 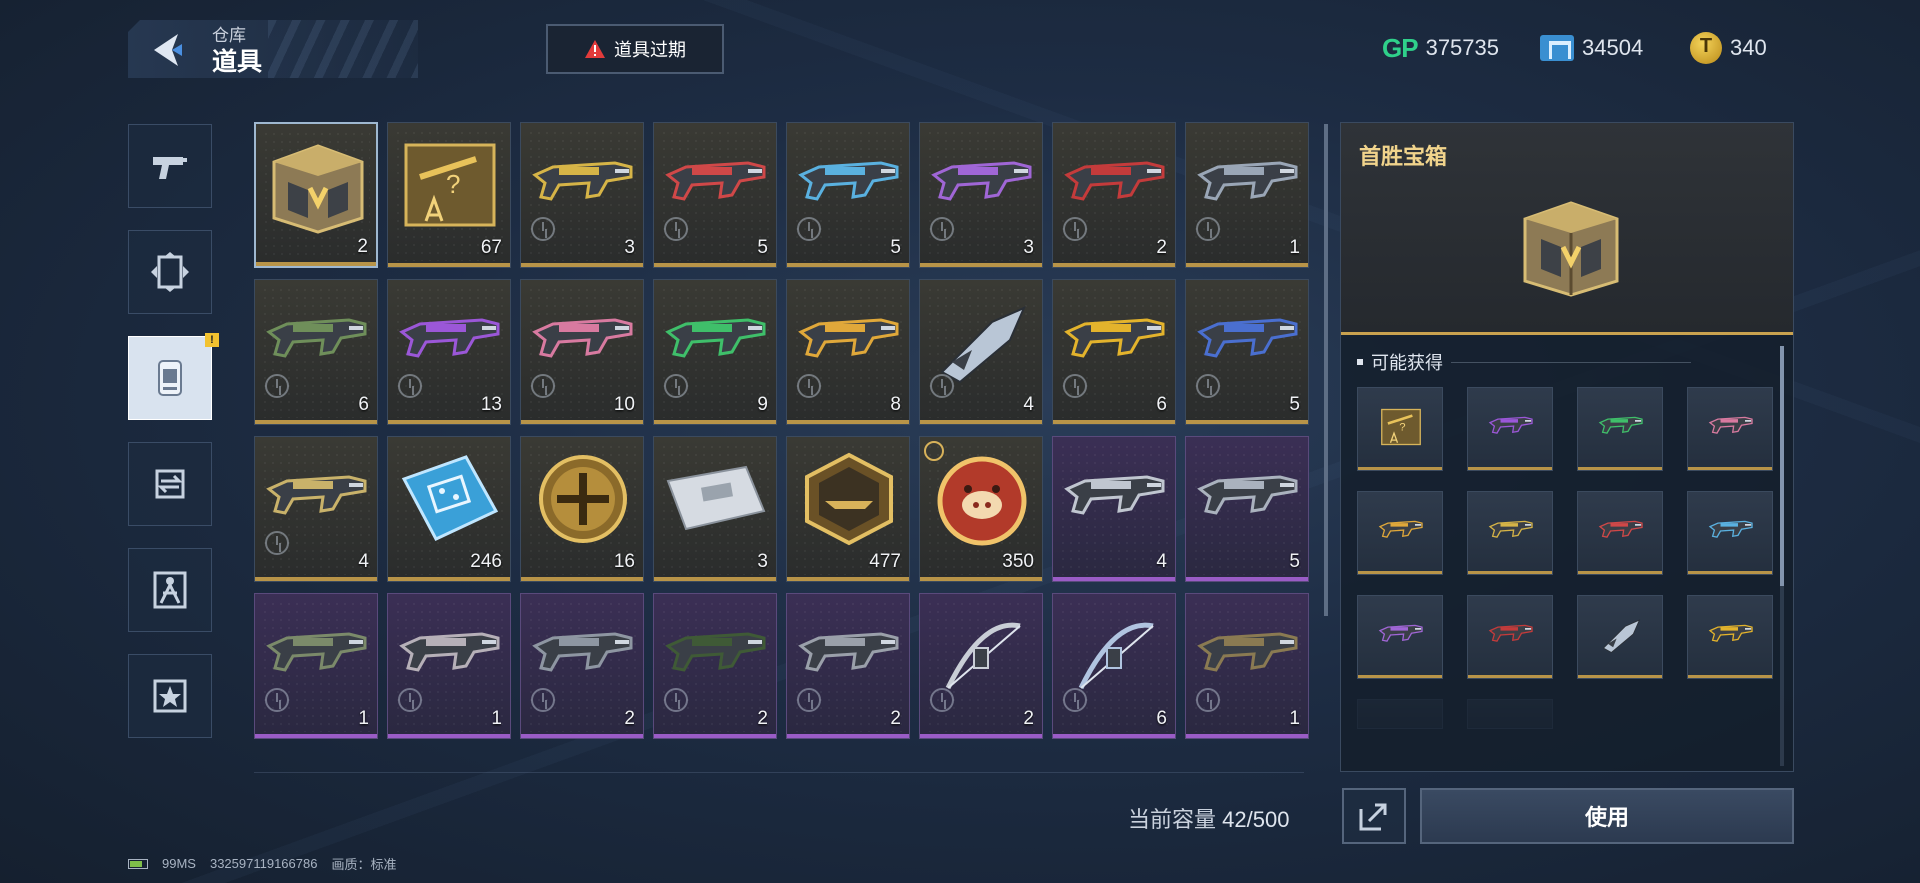 I want to click on share-button, so click(x=1374, y=816).